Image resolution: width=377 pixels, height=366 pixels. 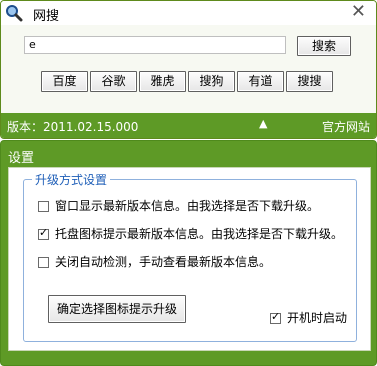 What do you see at coordinates (117, 309) in the screenshot?
I see `confirm-upgrade-button: 确定选择图标提示升级` at bounding box center [117, 309].